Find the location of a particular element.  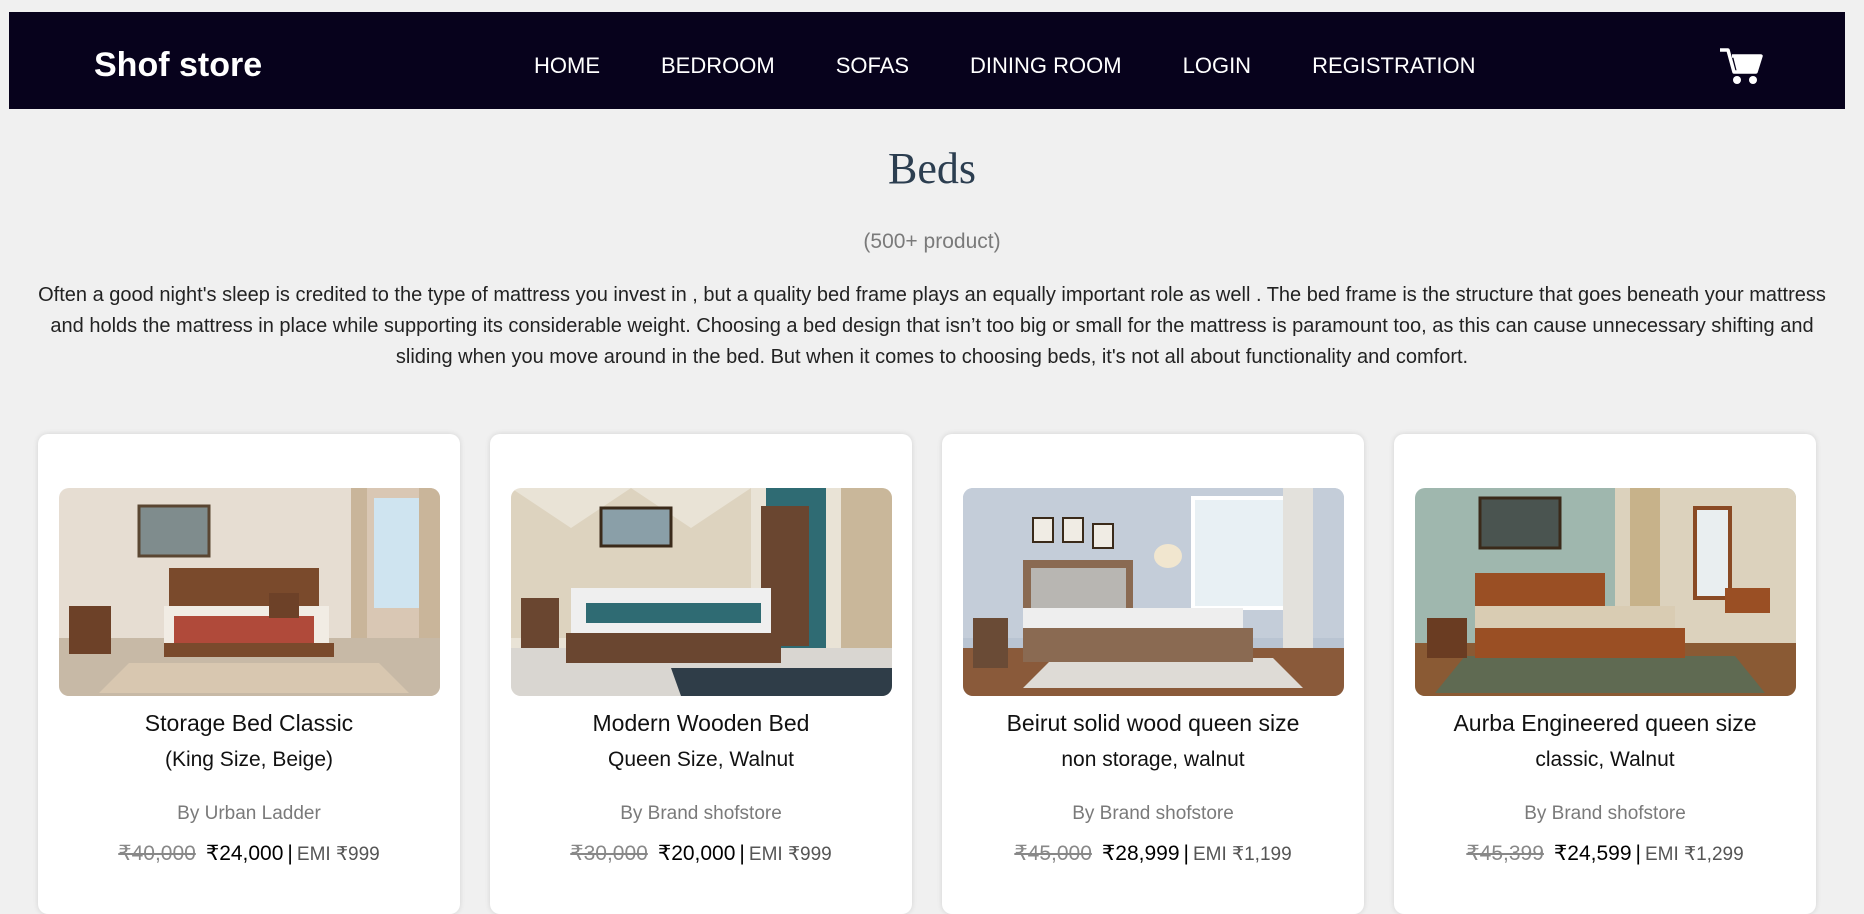

emi-price: EMI ₹1,299 is located at coordinates (1694, 854).